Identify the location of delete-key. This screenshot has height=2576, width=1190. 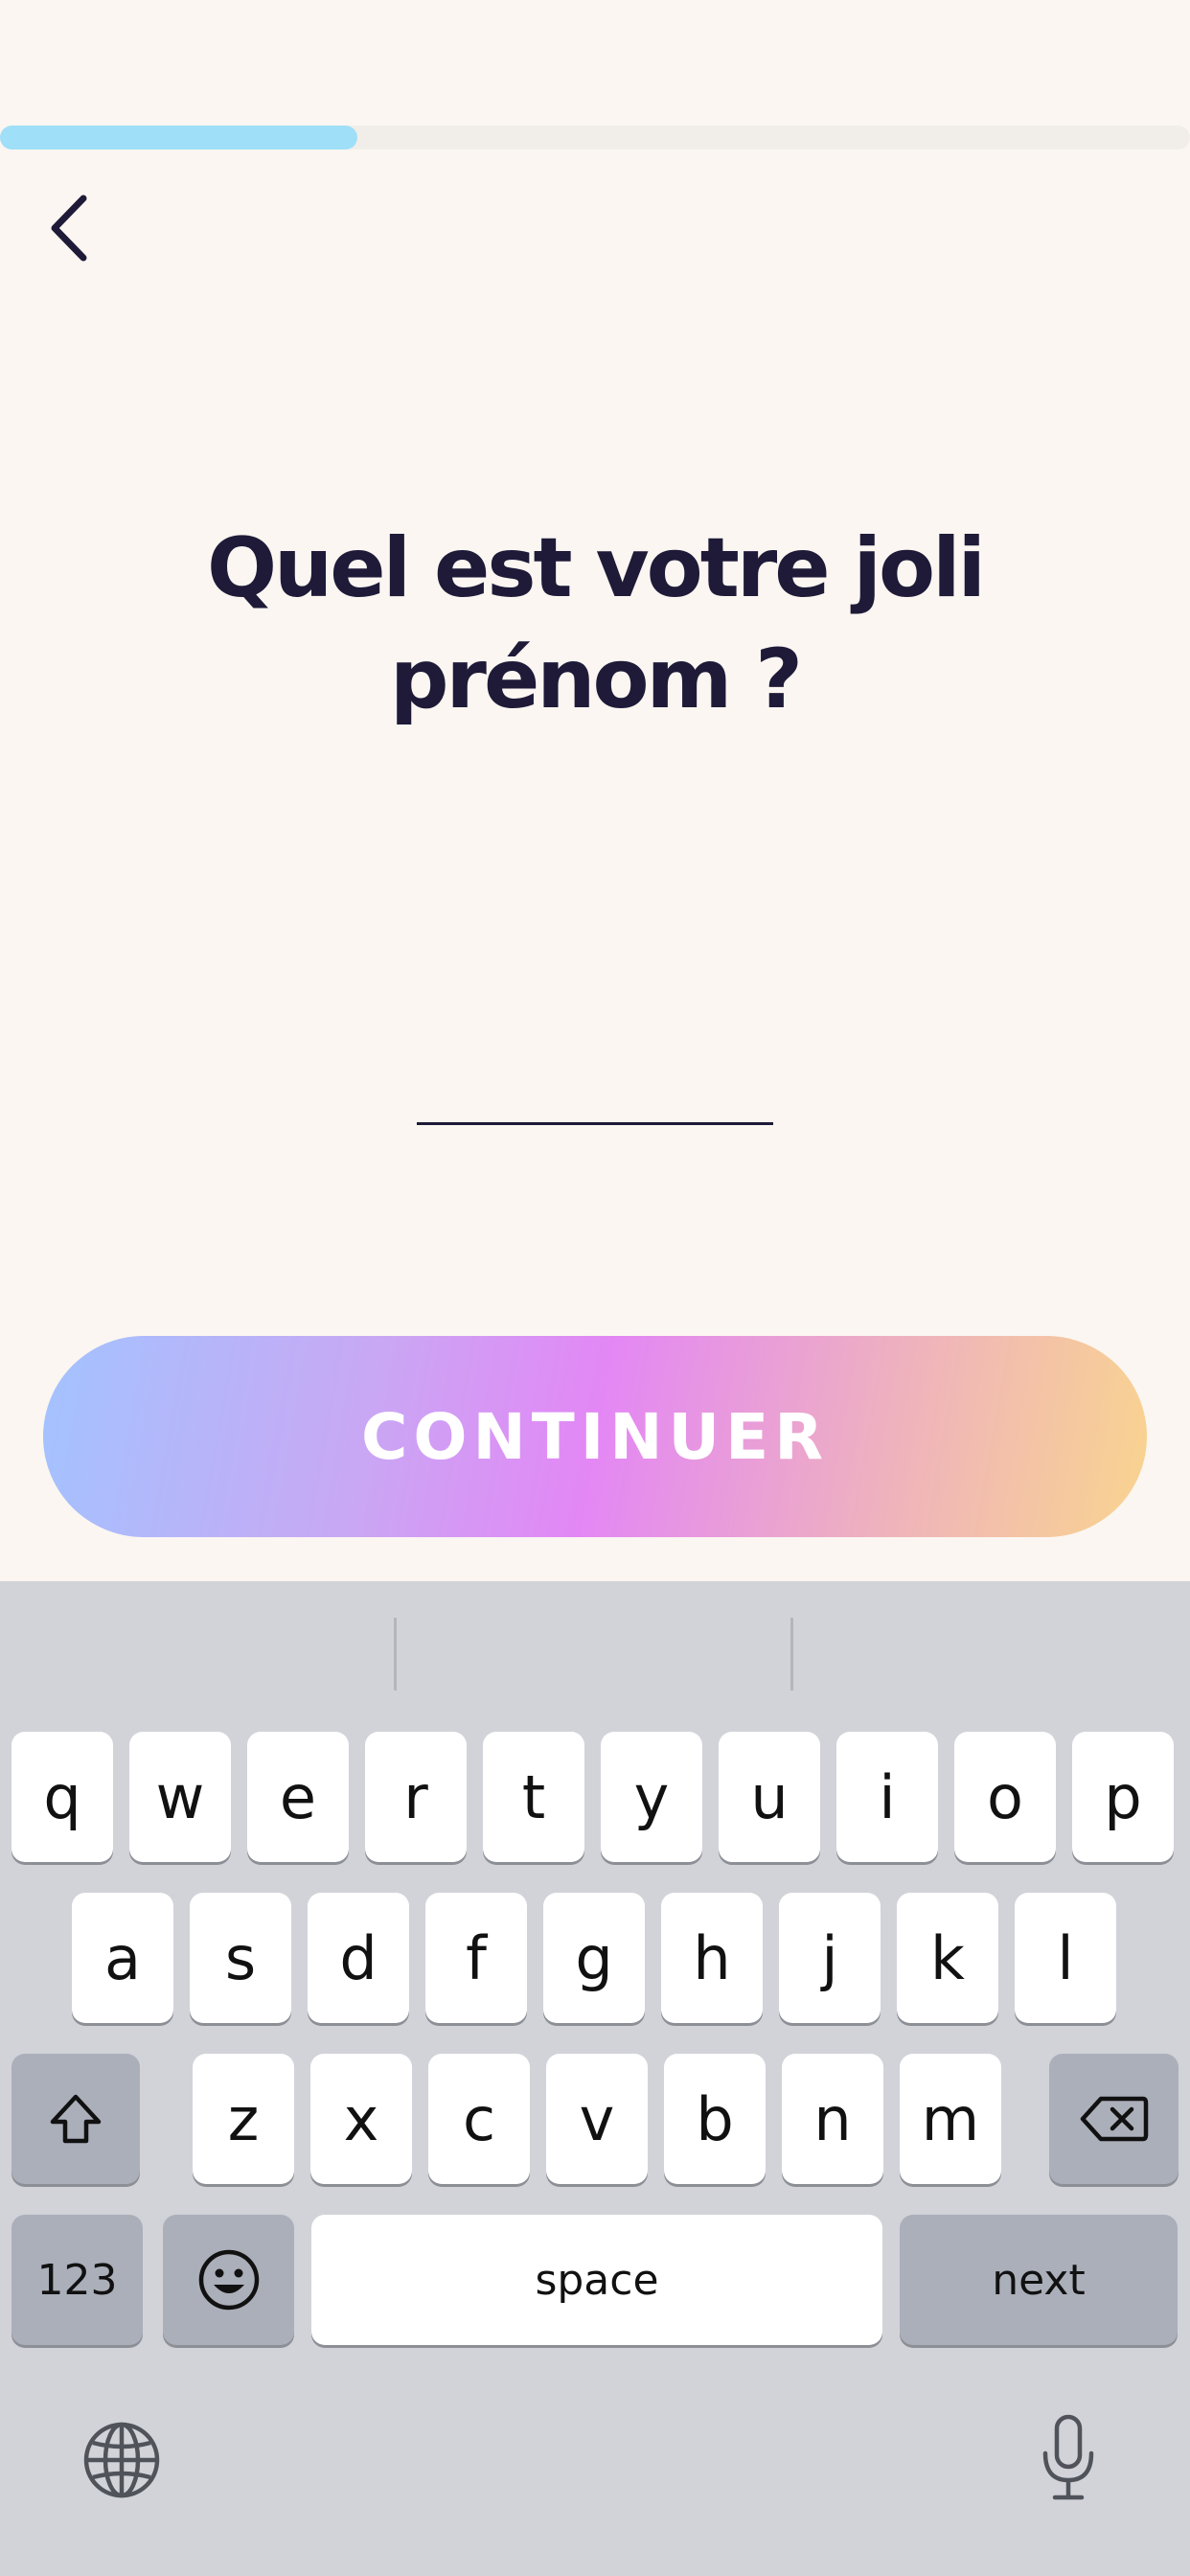
(1114, 2119).